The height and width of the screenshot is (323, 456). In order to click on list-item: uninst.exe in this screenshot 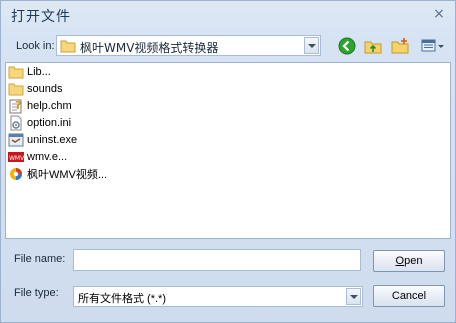, I will do `click(42, 140)`.